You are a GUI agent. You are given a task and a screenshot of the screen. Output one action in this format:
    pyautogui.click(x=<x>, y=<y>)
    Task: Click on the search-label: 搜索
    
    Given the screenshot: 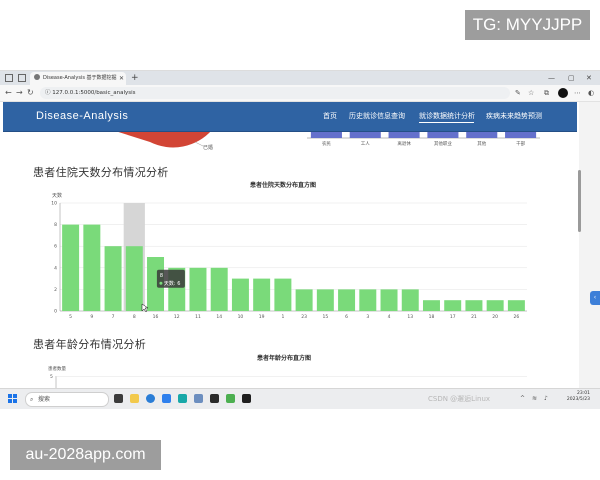 What is the action you would take?
    pyautogui.click(x=44, y=399)
    